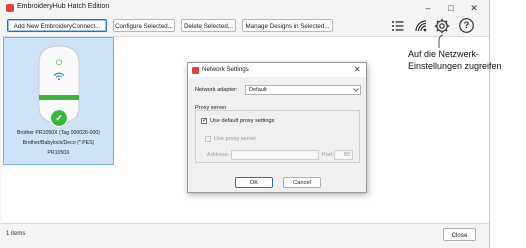 This screenshot has width=526, height=248. I want to click on callout-leader-line, so click(441, 41).